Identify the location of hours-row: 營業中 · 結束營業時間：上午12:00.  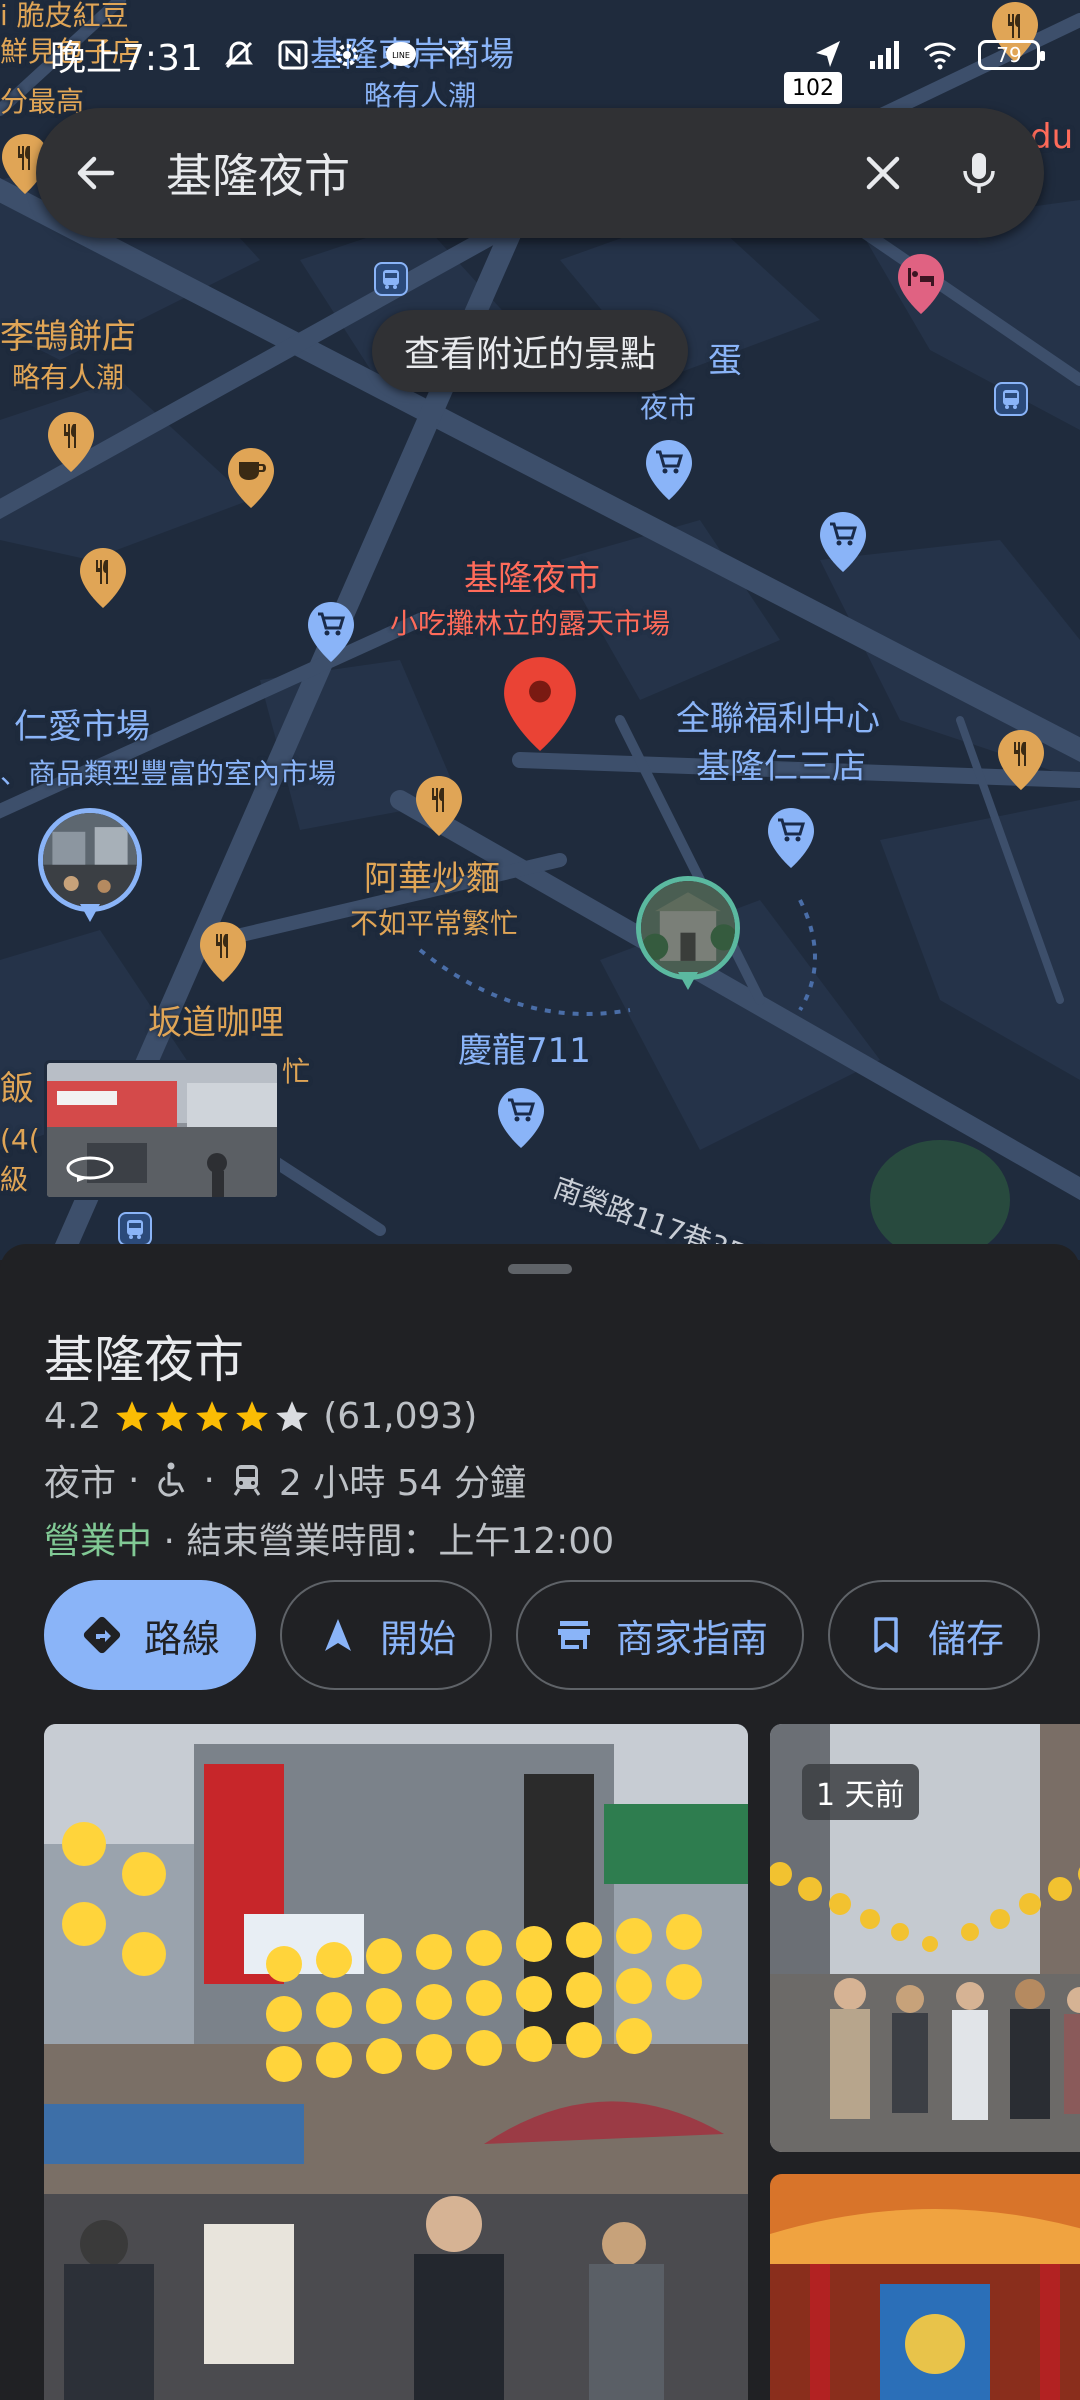
(329, 1538).